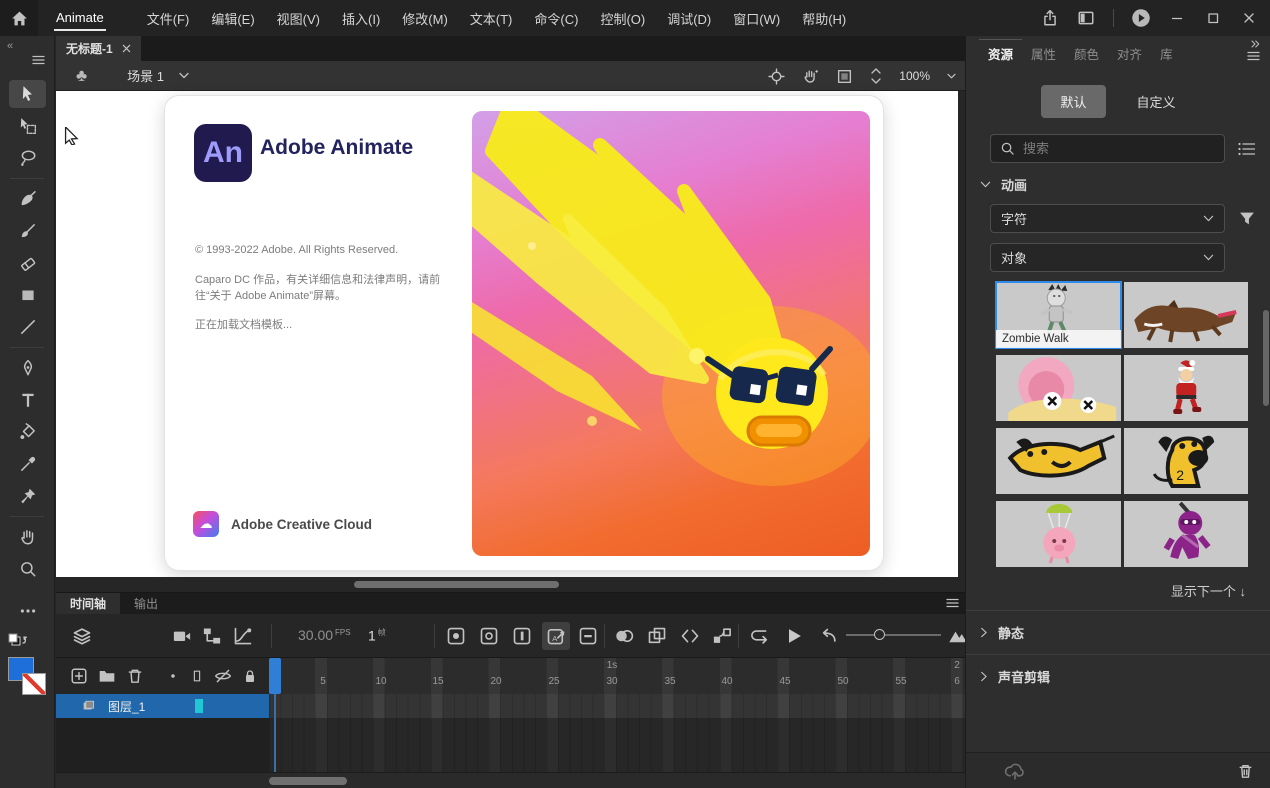 Image resolution: width=1270 pixels, height=788 pixels. What do you see at coordinates (82, 636) in the screenshot?
I see `layers-icon` at bounding box center [82, 636].